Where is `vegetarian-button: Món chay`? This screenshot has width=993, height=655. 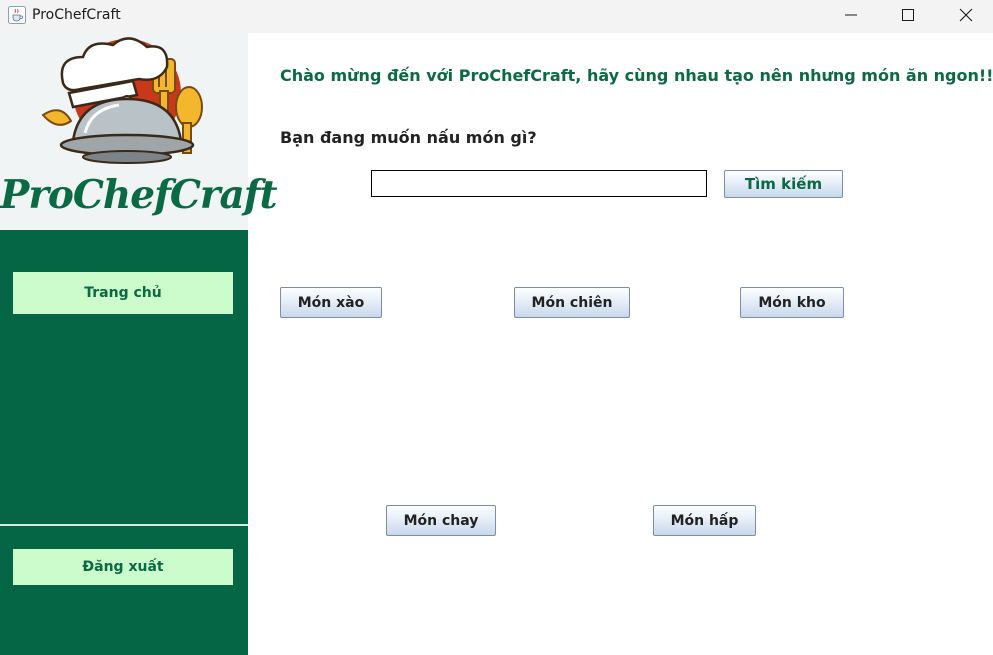 vegetarian-button: Món chay is located at coordinates (441, 520).